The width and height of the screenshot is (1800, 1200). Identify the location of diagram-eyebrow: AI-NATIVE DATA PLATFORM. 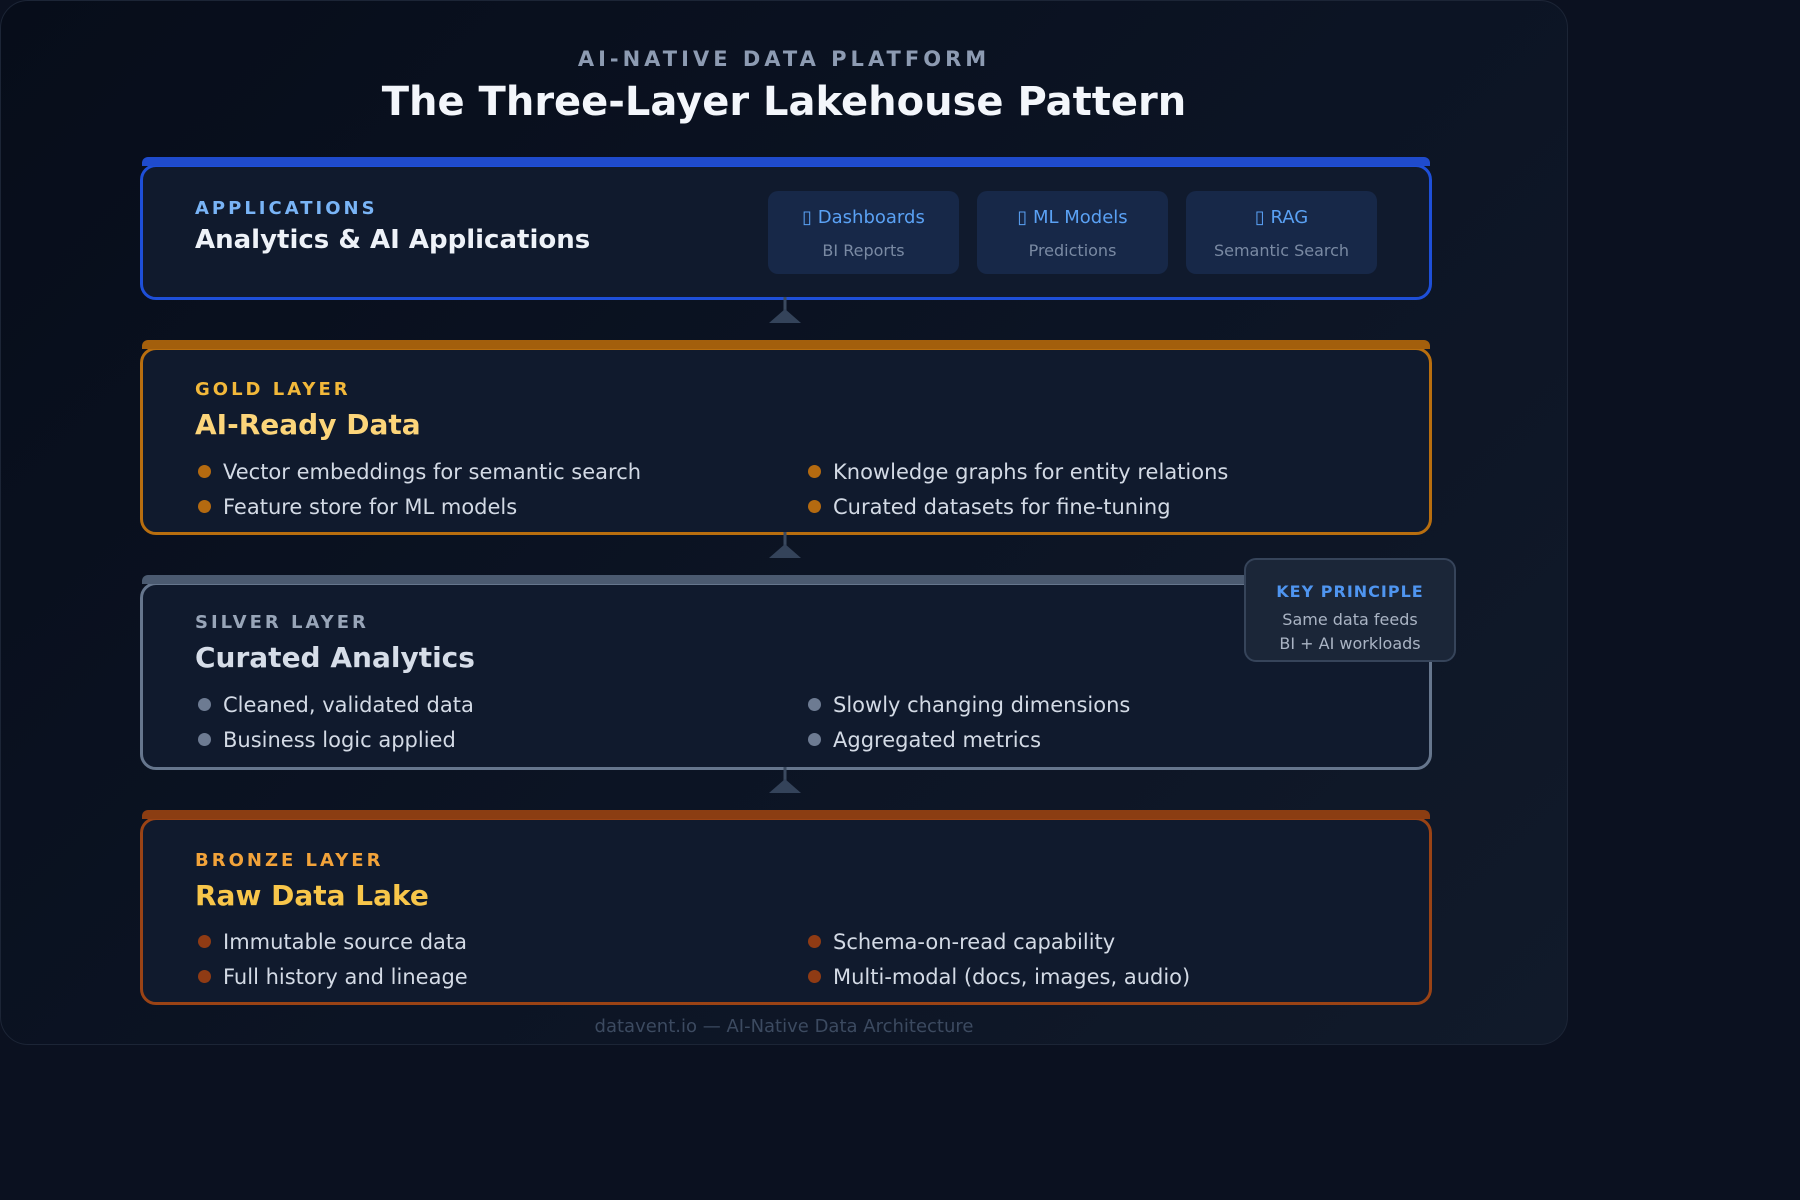
(784, 59).